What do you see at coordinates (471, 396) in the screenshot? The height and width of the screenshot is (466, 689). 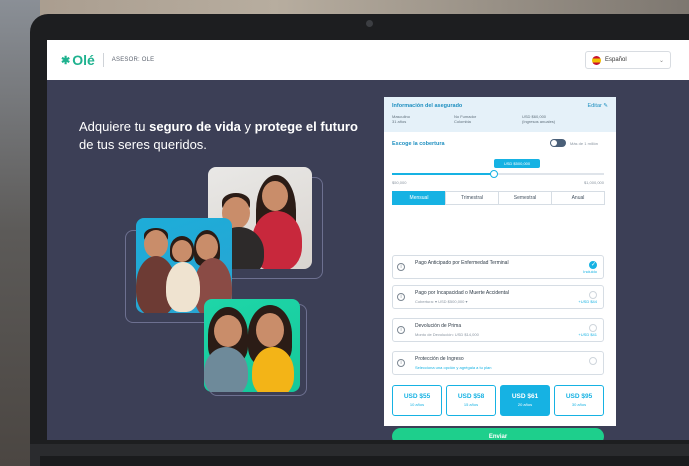 I see `price-amount: USD $58` at bounding box center [471, 396].